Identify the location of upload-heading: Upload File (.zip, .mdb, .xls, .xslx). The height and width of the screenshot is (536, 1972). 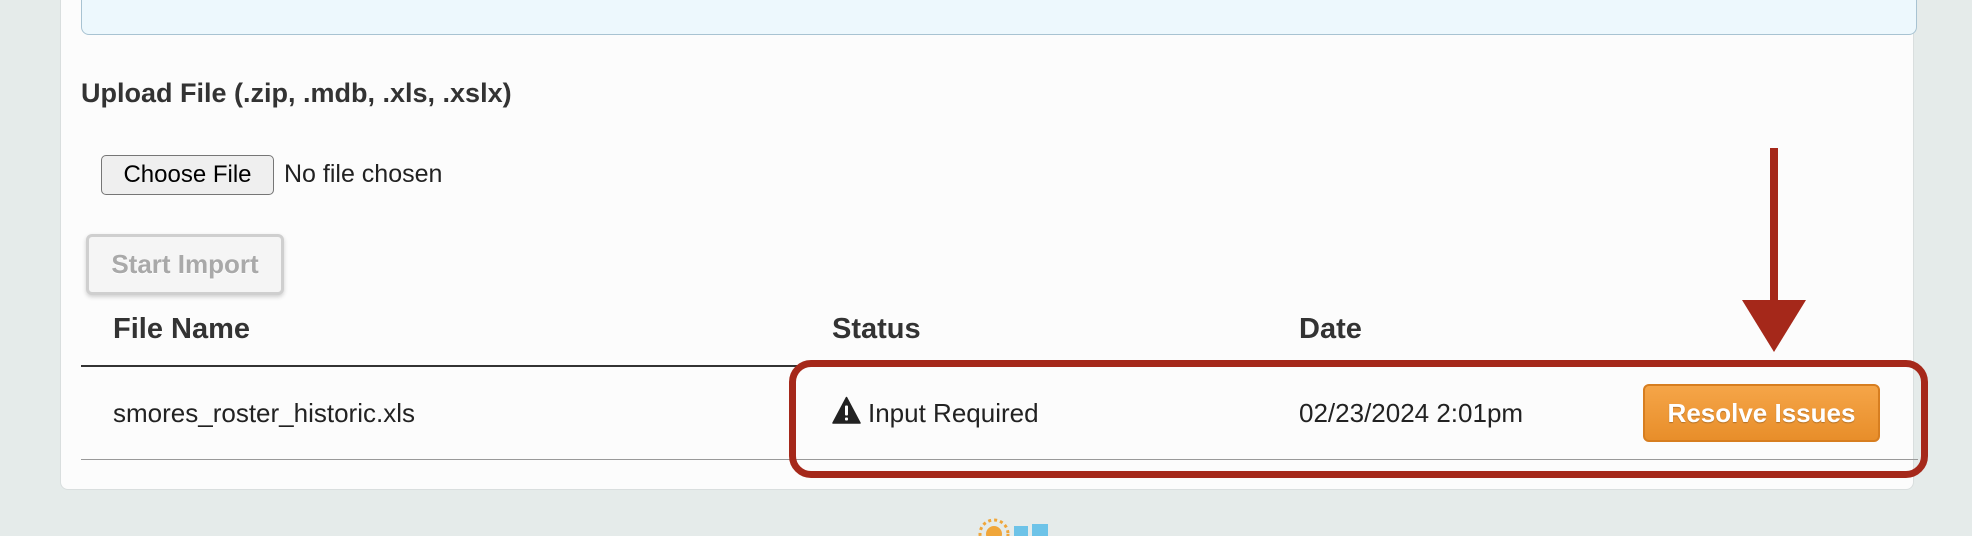
(296, 93).